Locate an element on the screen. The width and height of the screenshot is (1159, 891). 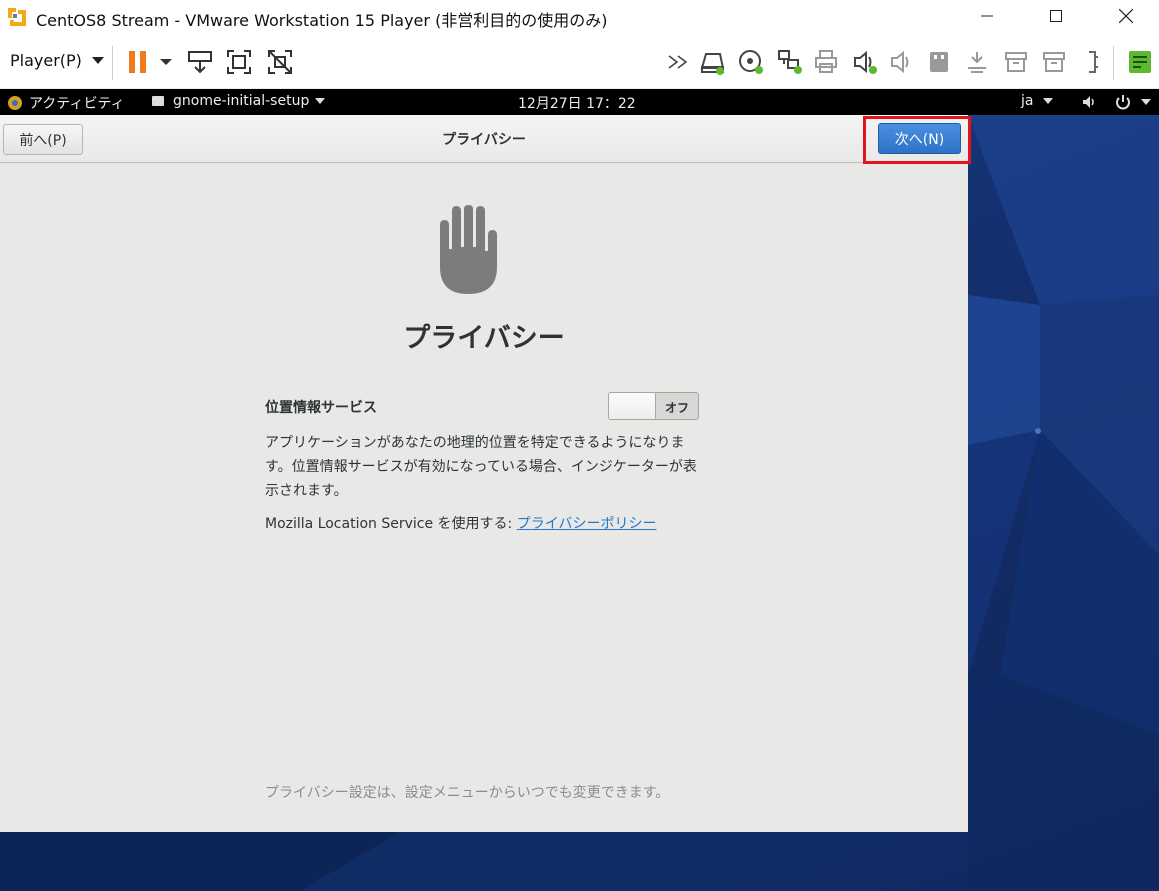
location-services-toggle: オフ is located at coordinates (653, 406).